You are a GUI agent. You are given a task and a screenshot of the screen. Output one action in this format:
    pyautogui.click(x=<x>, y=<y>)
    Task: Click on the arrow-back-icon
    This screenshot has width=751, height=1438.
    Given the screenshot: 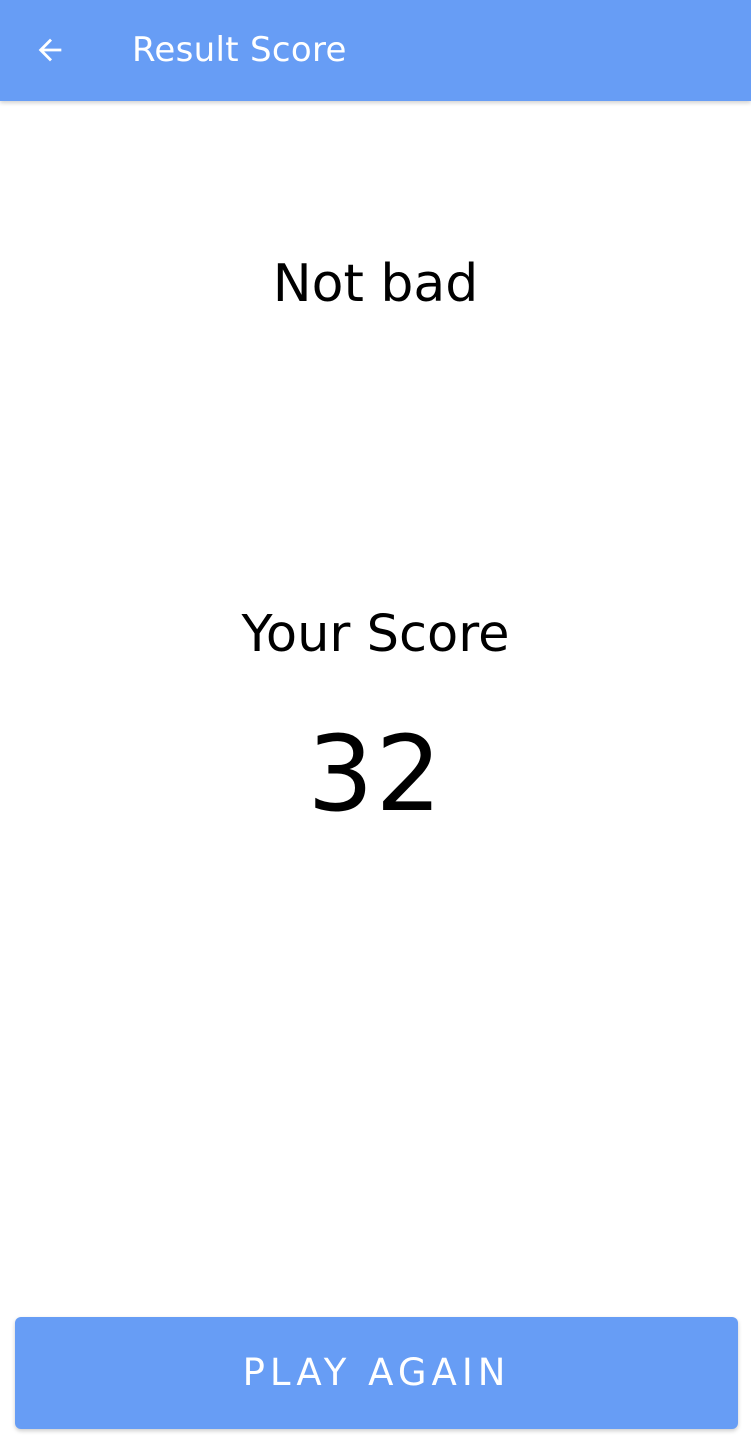 What is the action you would take?
    pyautogui.click(x=50, y=50)
    